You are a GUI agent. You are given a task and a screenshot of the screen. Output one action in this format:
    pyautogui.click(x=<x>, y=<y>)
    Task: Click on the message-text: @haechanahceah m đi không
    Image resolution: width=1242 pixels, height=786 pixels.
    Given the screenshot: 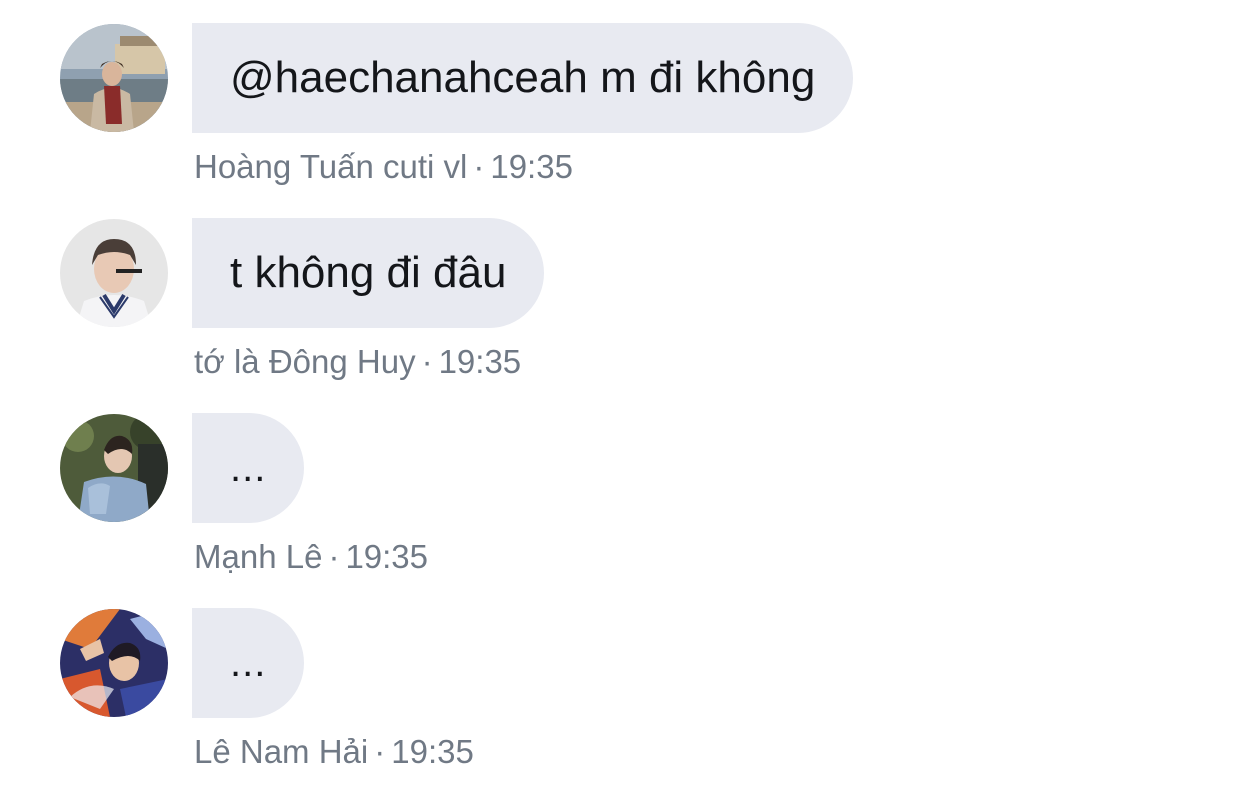 What is the action you would take?
    pyautogui.click(x=523, y=77)
    